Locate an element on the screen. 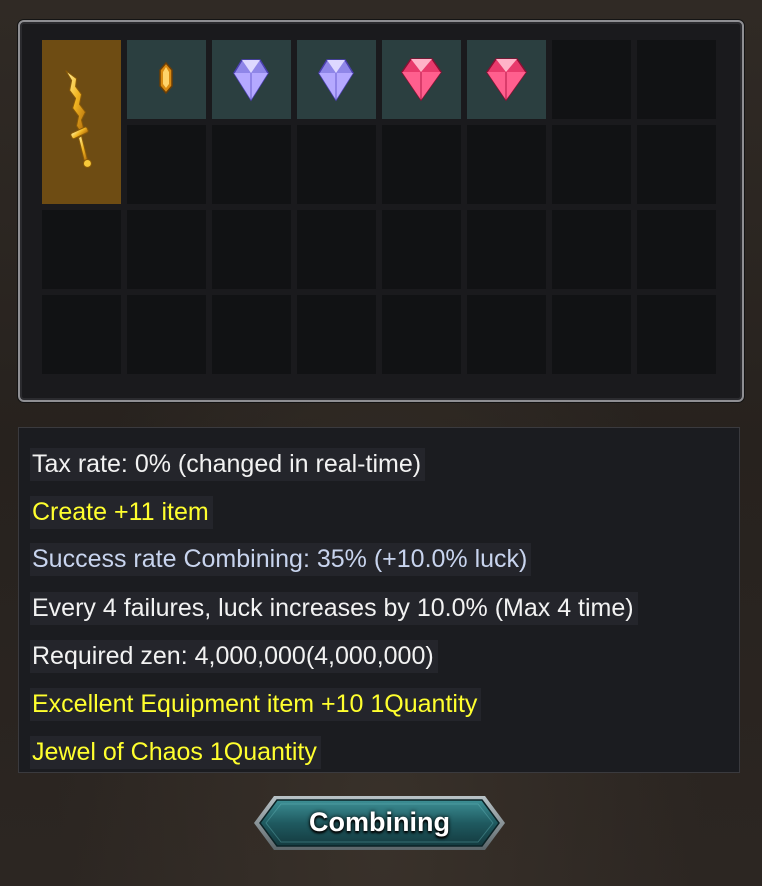  combining-button-label: Combining is located at coordinates (379, 822).